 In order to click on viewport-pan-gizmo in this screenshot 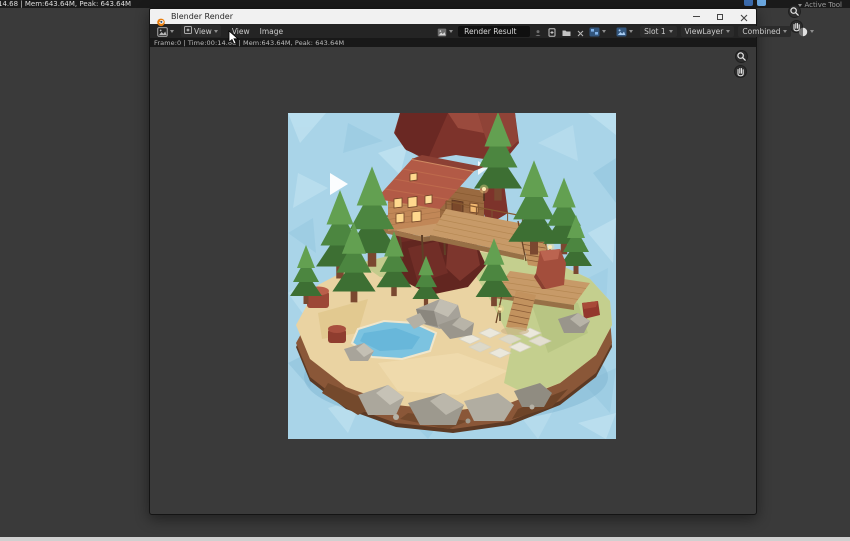, I will do `click(740, 71)`.